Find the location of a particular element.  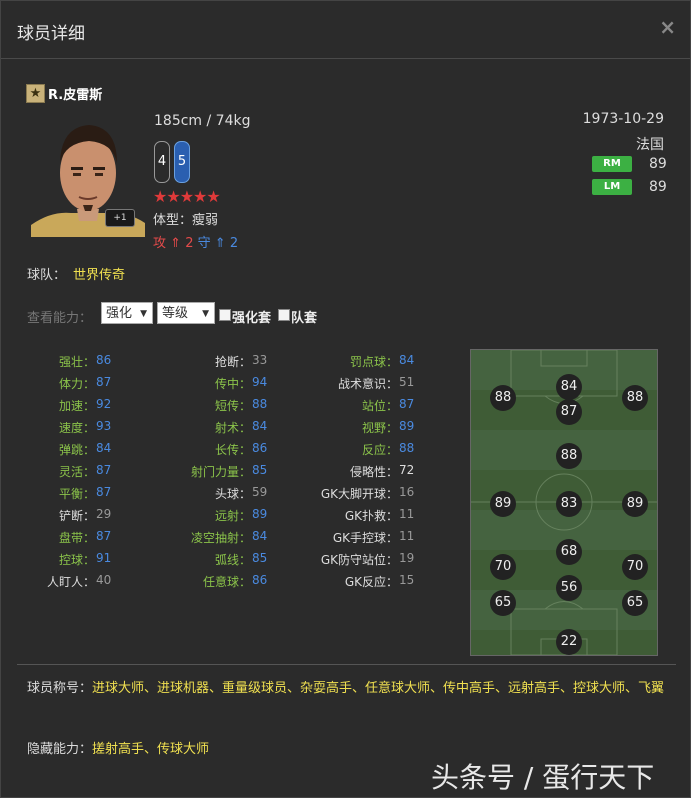

divider is located at coordinates (346, 664).